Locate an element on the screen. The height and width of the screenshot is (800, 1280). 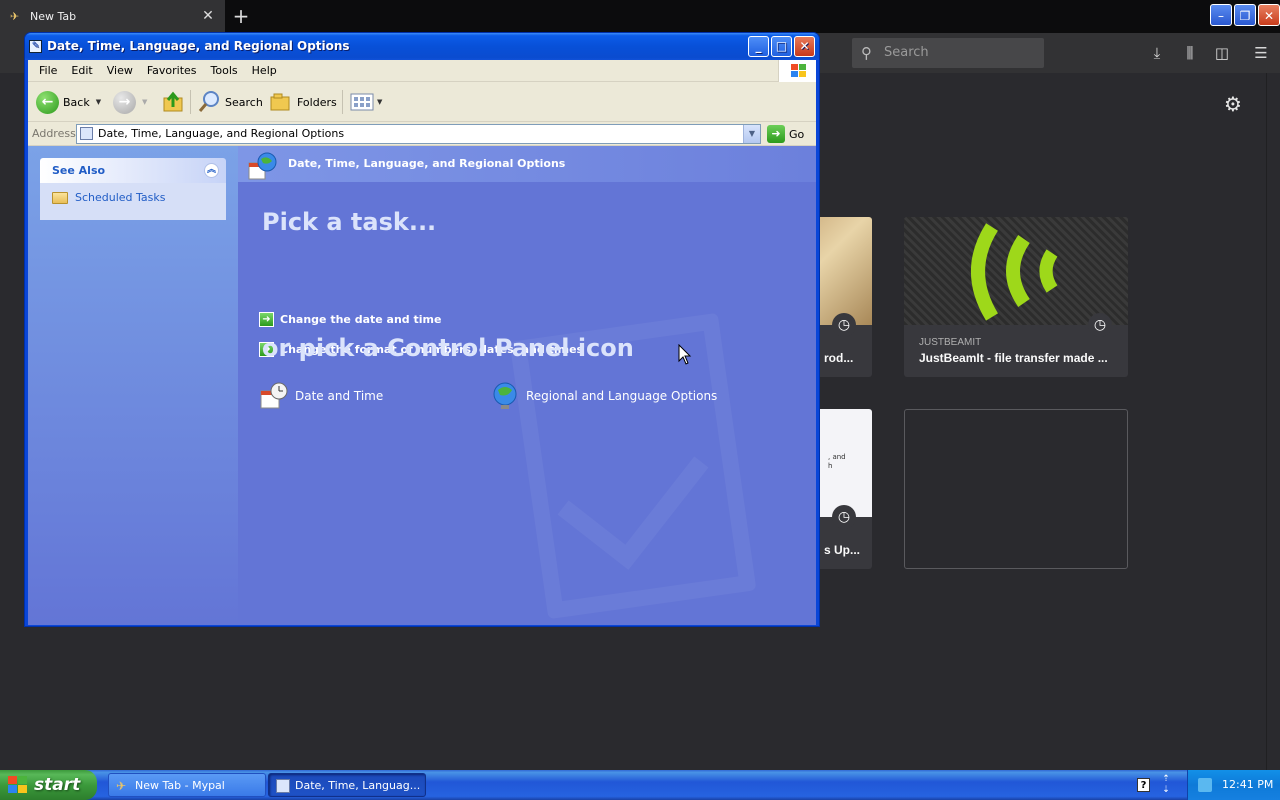
network-activity-icon: ⇡ ⇣ is located at coordinates (1166, 785).